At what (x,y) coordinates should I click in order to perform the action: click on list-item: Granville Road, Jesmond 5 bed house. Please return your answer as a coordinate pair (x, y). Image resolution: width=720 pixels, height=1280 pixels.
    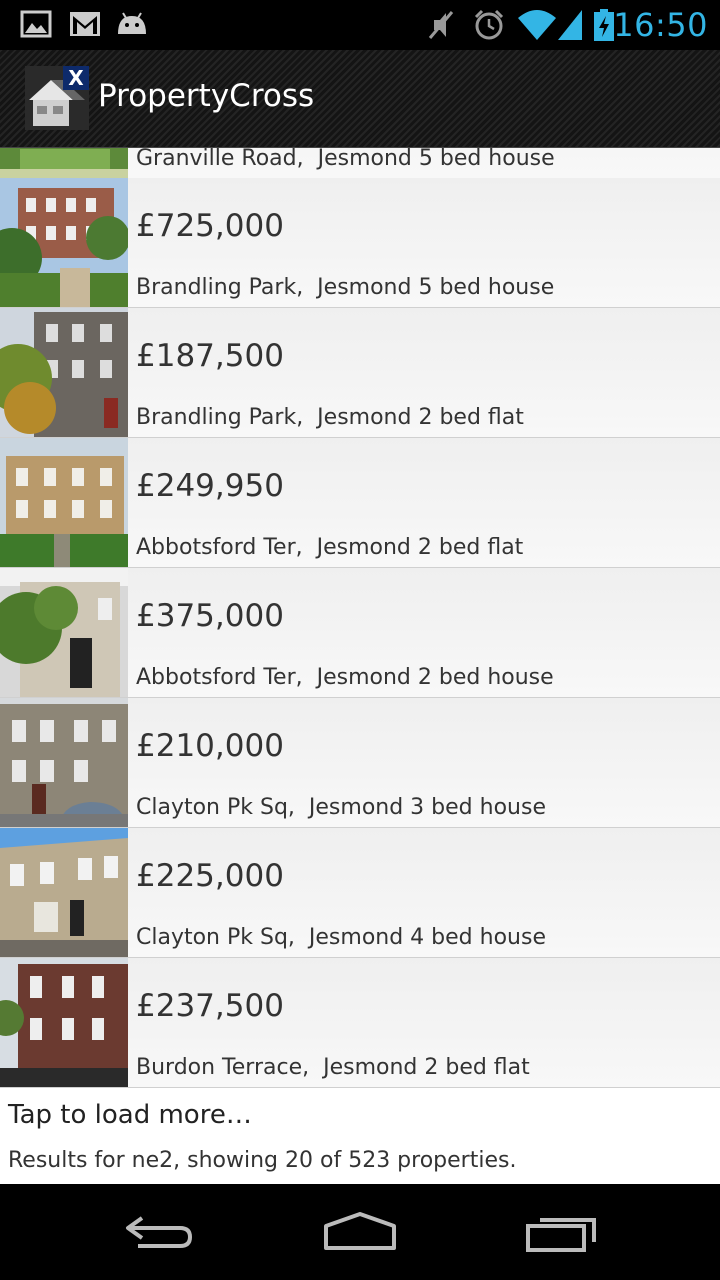
    Looking at the image, I should click on (360, 163).